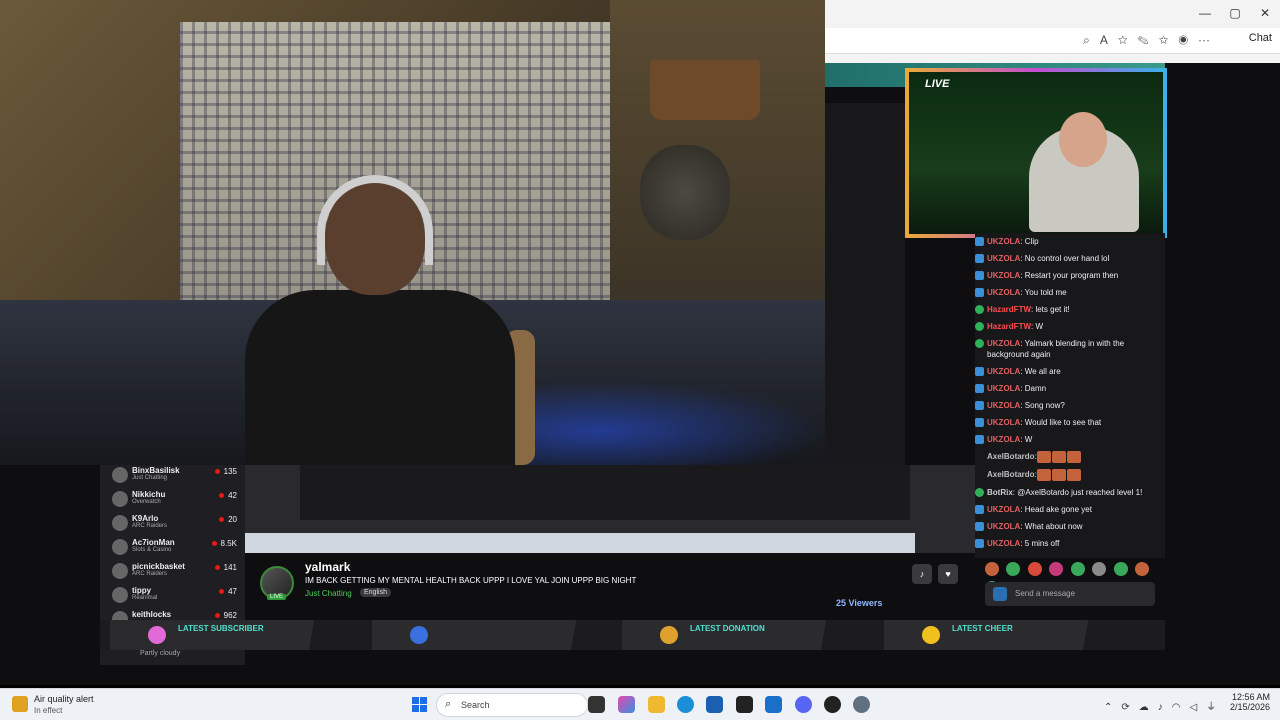 The image size is (1280, 720). What do you see at coordinates (922, 574) in the screenshot?
I see `notification-bell-button: ♪` at bounding box center [922, 574].